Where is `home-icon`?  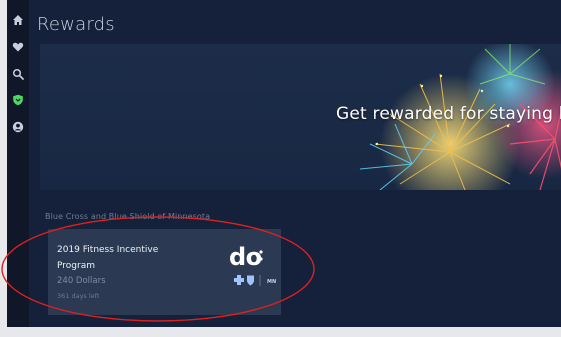
home-icon is located at coordinates (18, 20).